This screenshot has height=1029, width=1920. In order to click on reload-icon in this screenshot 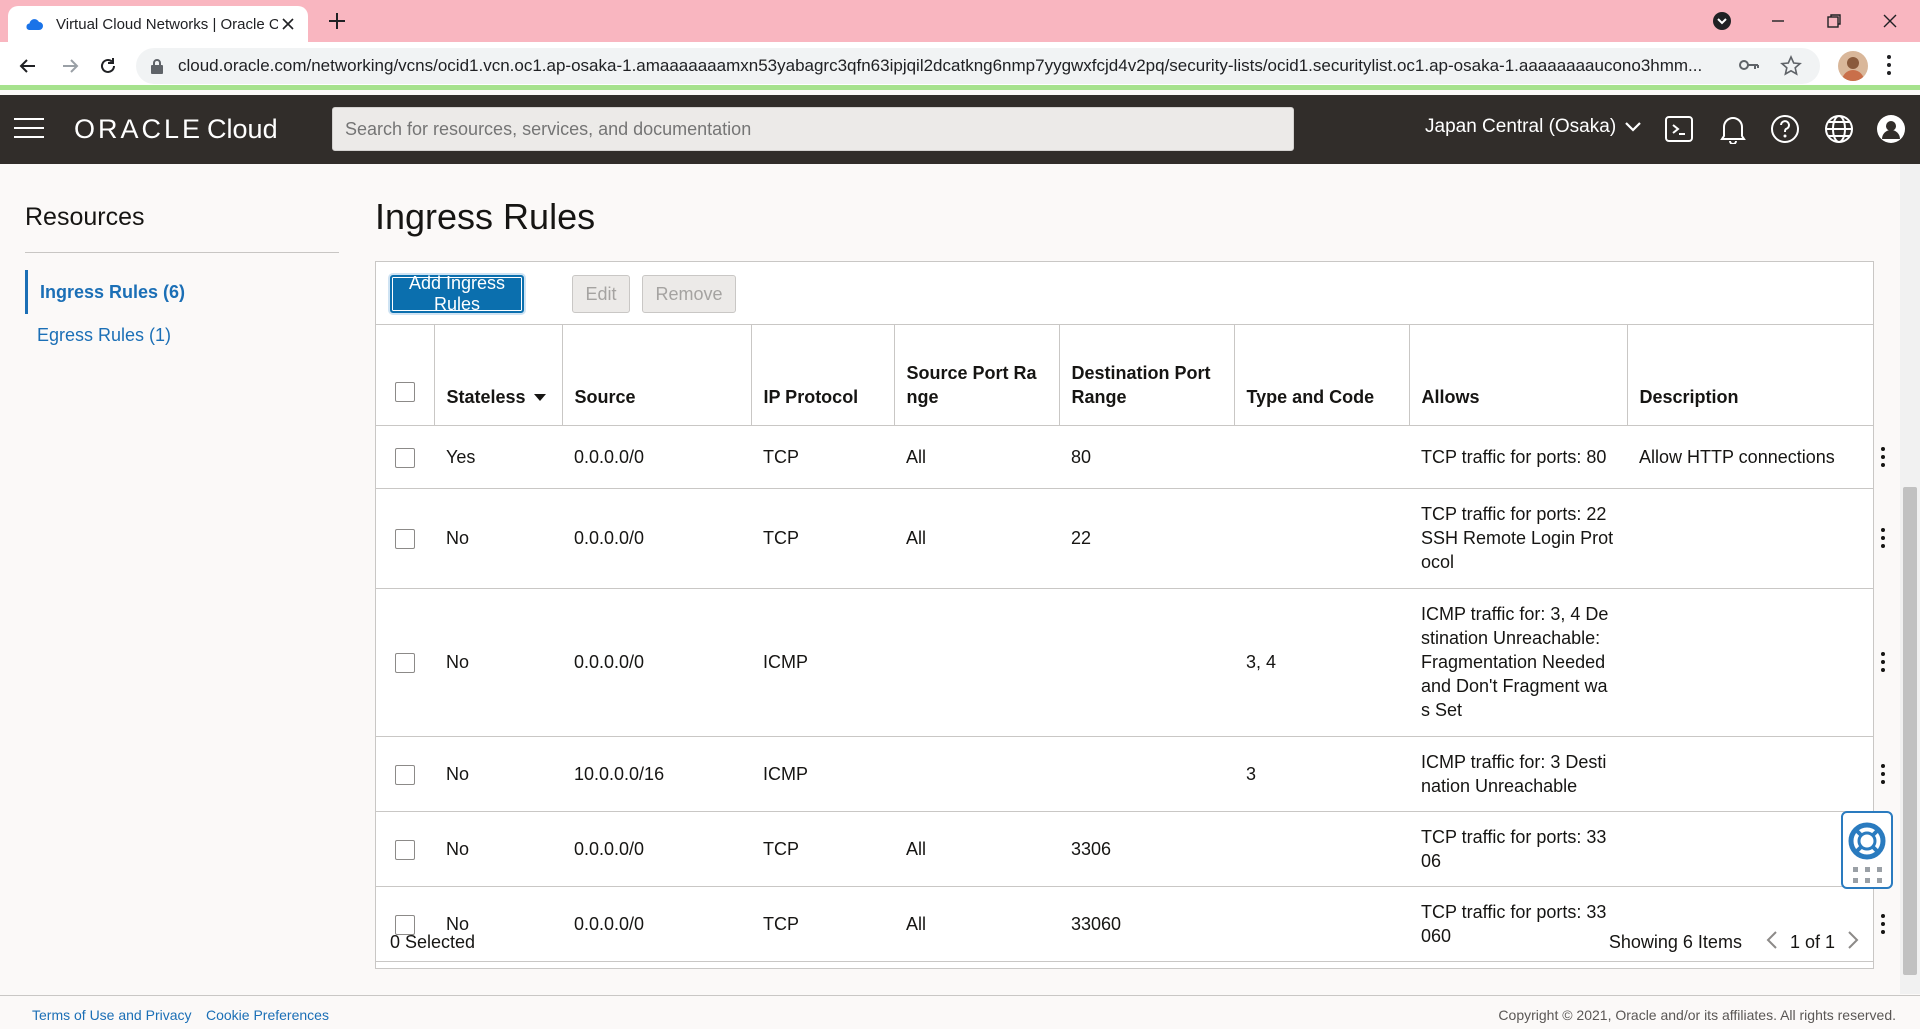, I will do `click(108, 66)`.